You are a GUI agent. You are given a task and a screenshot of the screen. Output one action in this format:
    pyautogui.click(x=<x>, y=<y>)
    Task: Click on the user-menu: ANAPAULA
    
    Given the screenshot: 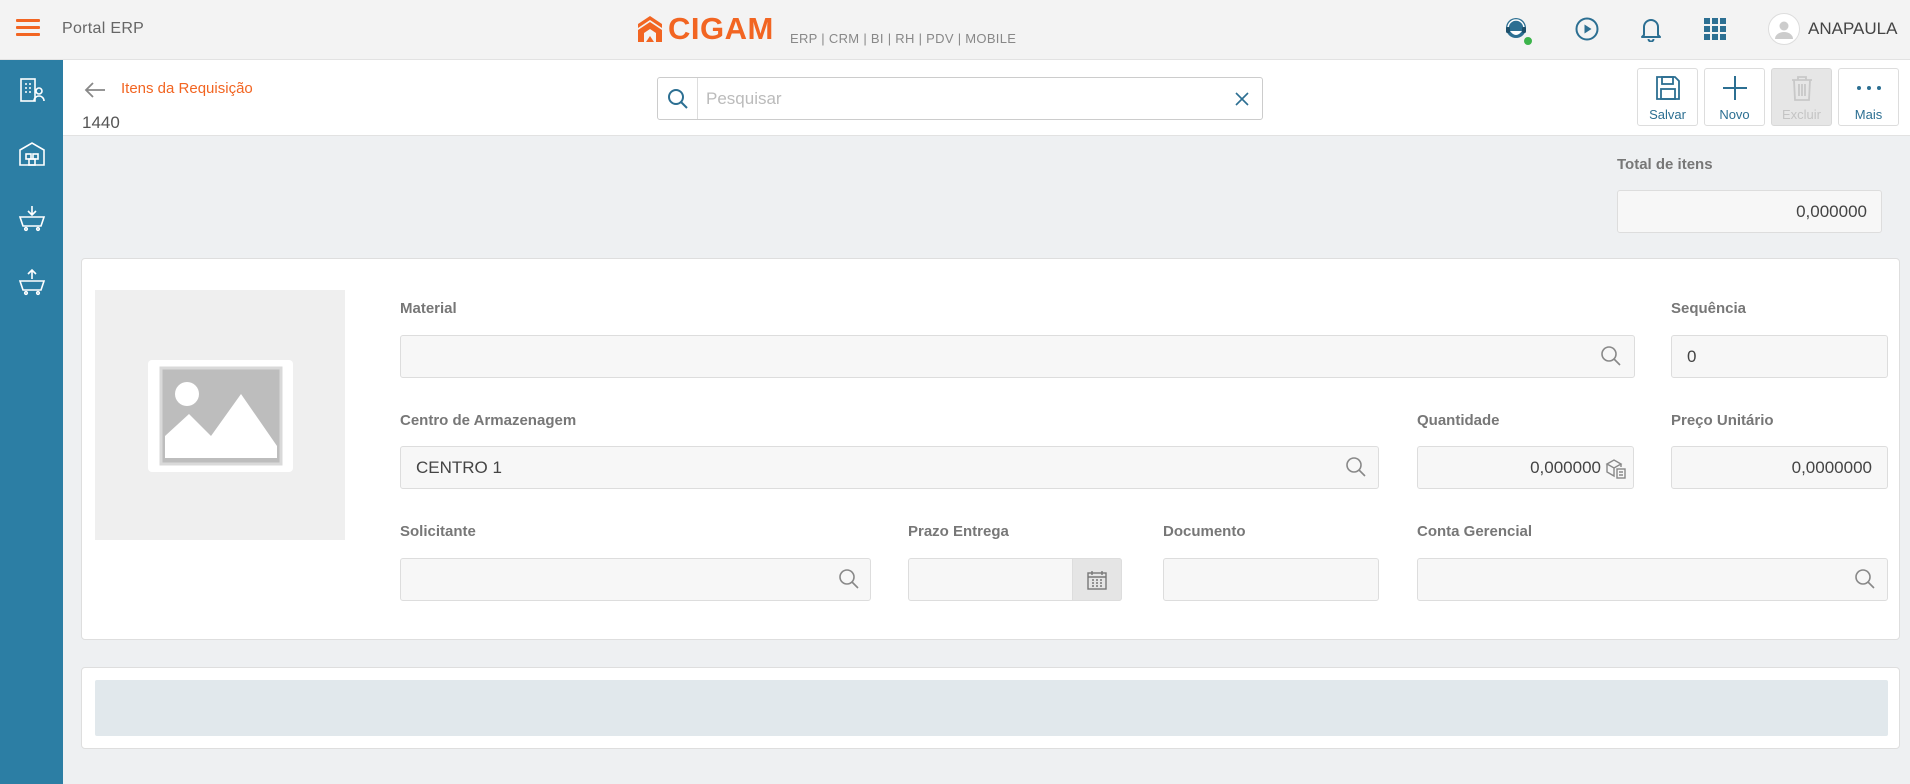 What is the action you would take?
    pyautogui.click(x=1832, y=29)
    